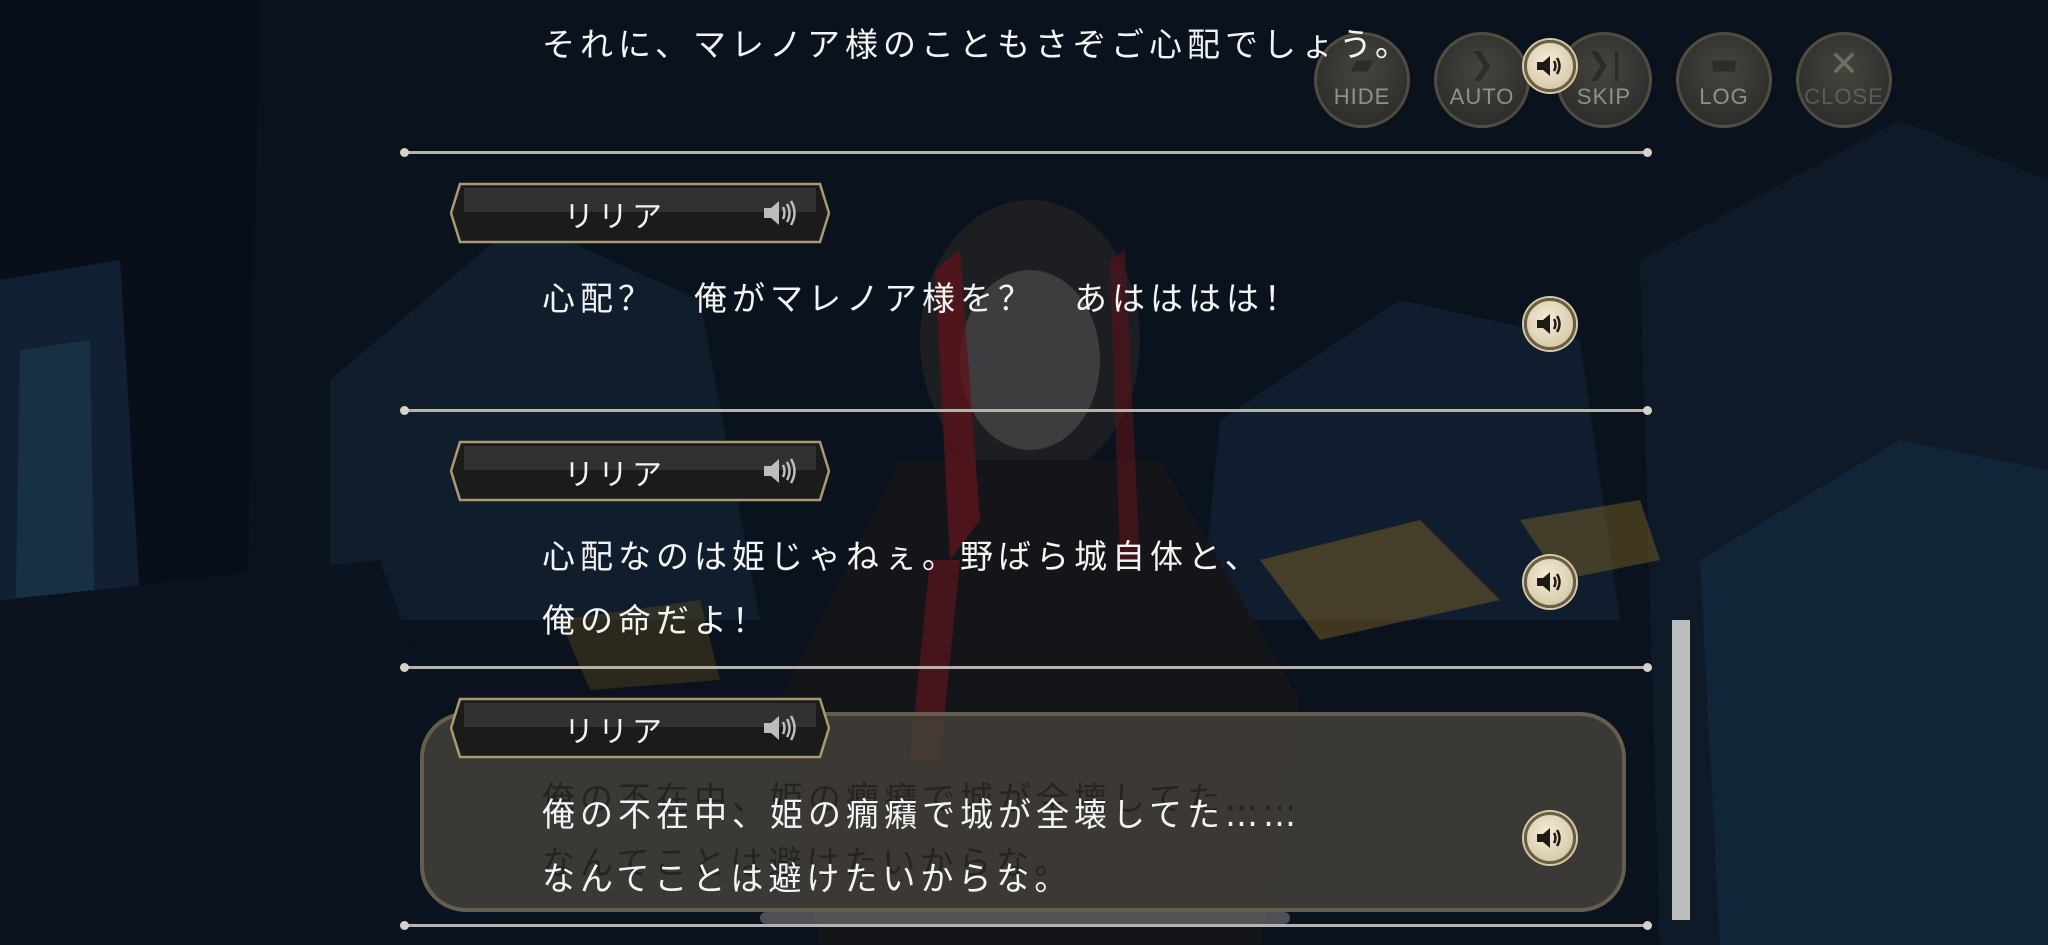 The height and width of the screenshot is (945, 2048). What do you see at coordinates (1604, 64) in the screenshot?
I see `skip-icon: ❯|` at bounding box center [1604, 64].